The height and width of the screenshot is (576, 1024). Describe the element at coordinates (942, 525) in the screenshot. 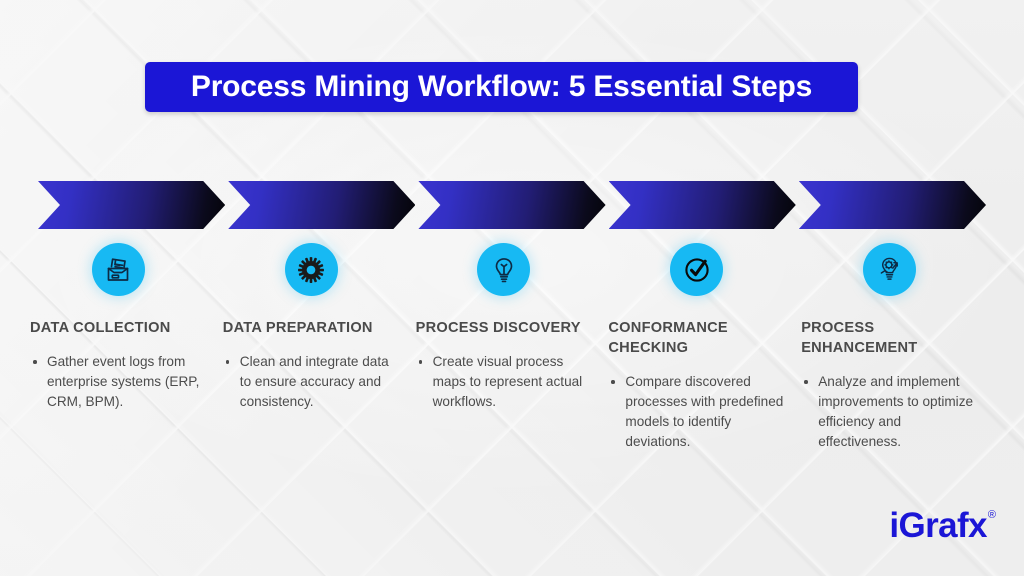

I see `igrafx-logo: iGrafx ®` at that location.